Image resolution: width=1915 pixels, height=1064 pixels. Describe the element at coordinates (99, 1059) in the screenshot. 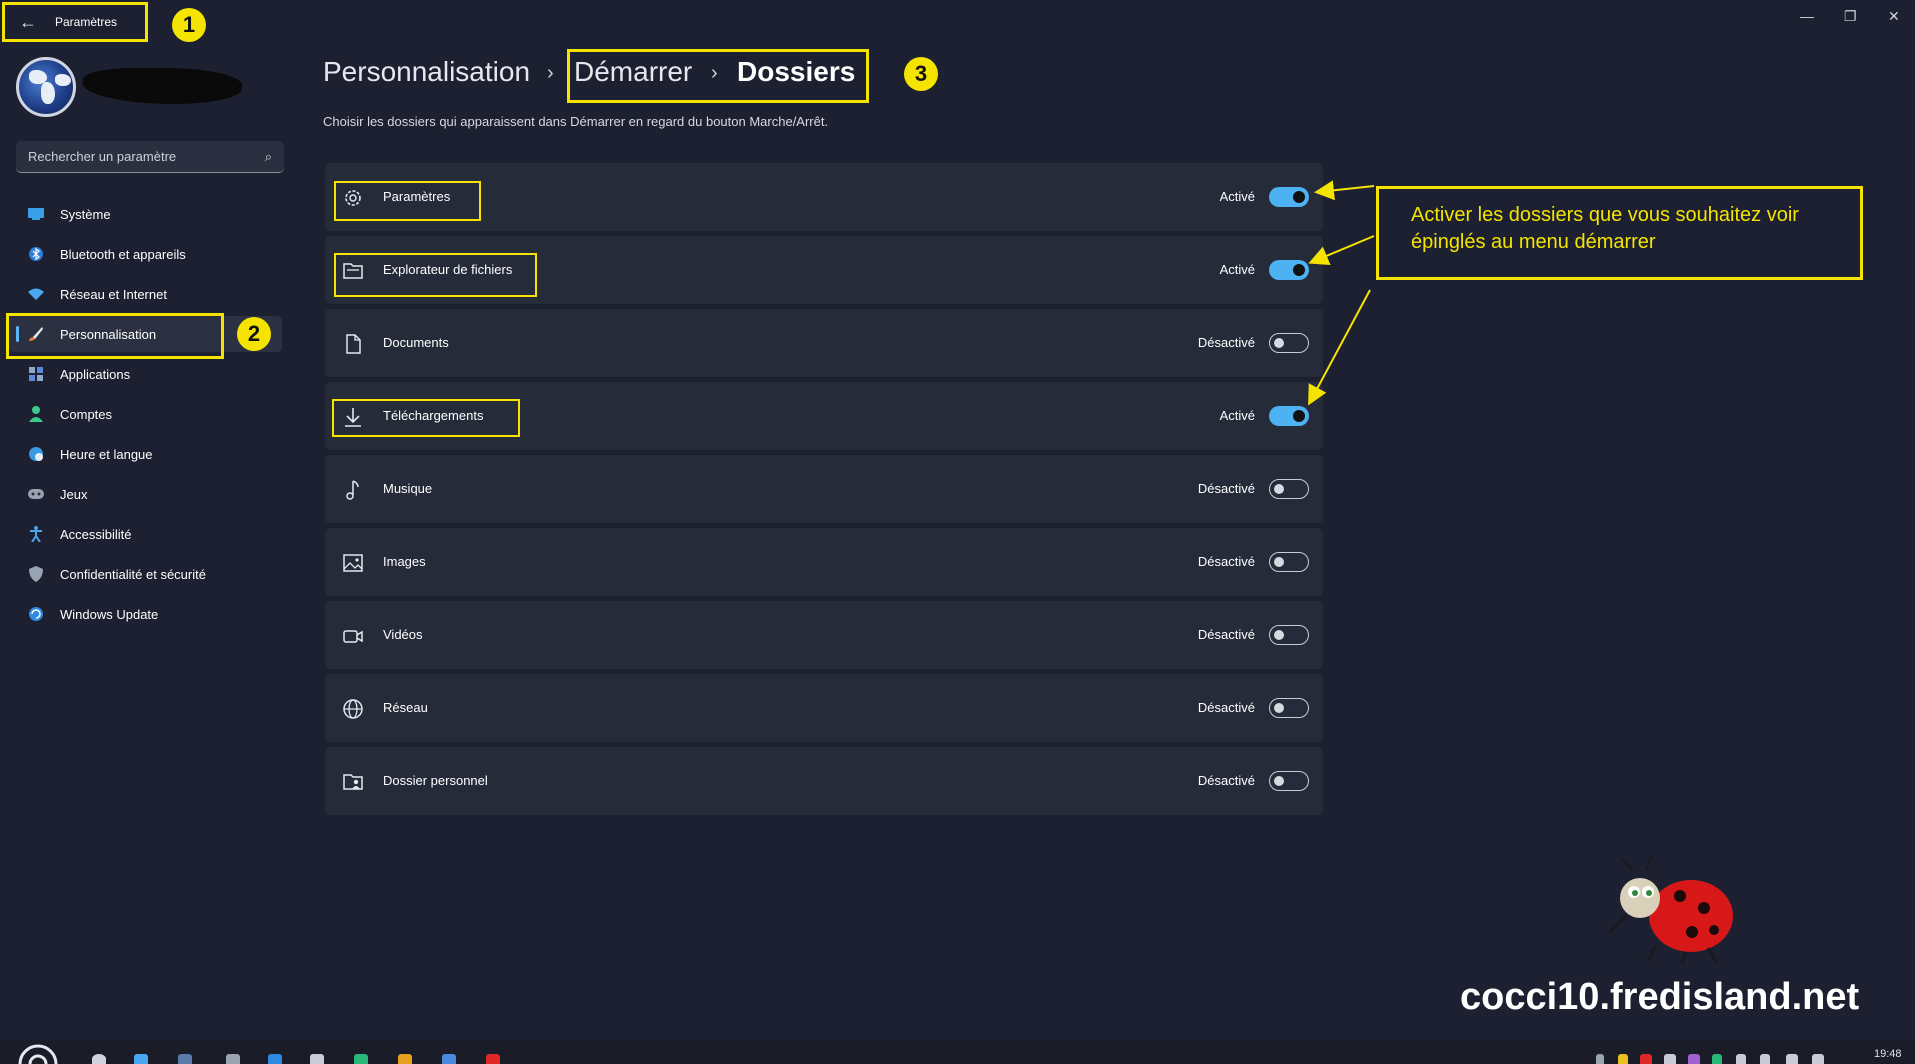

I see `search-taskbar-icon` at that location.